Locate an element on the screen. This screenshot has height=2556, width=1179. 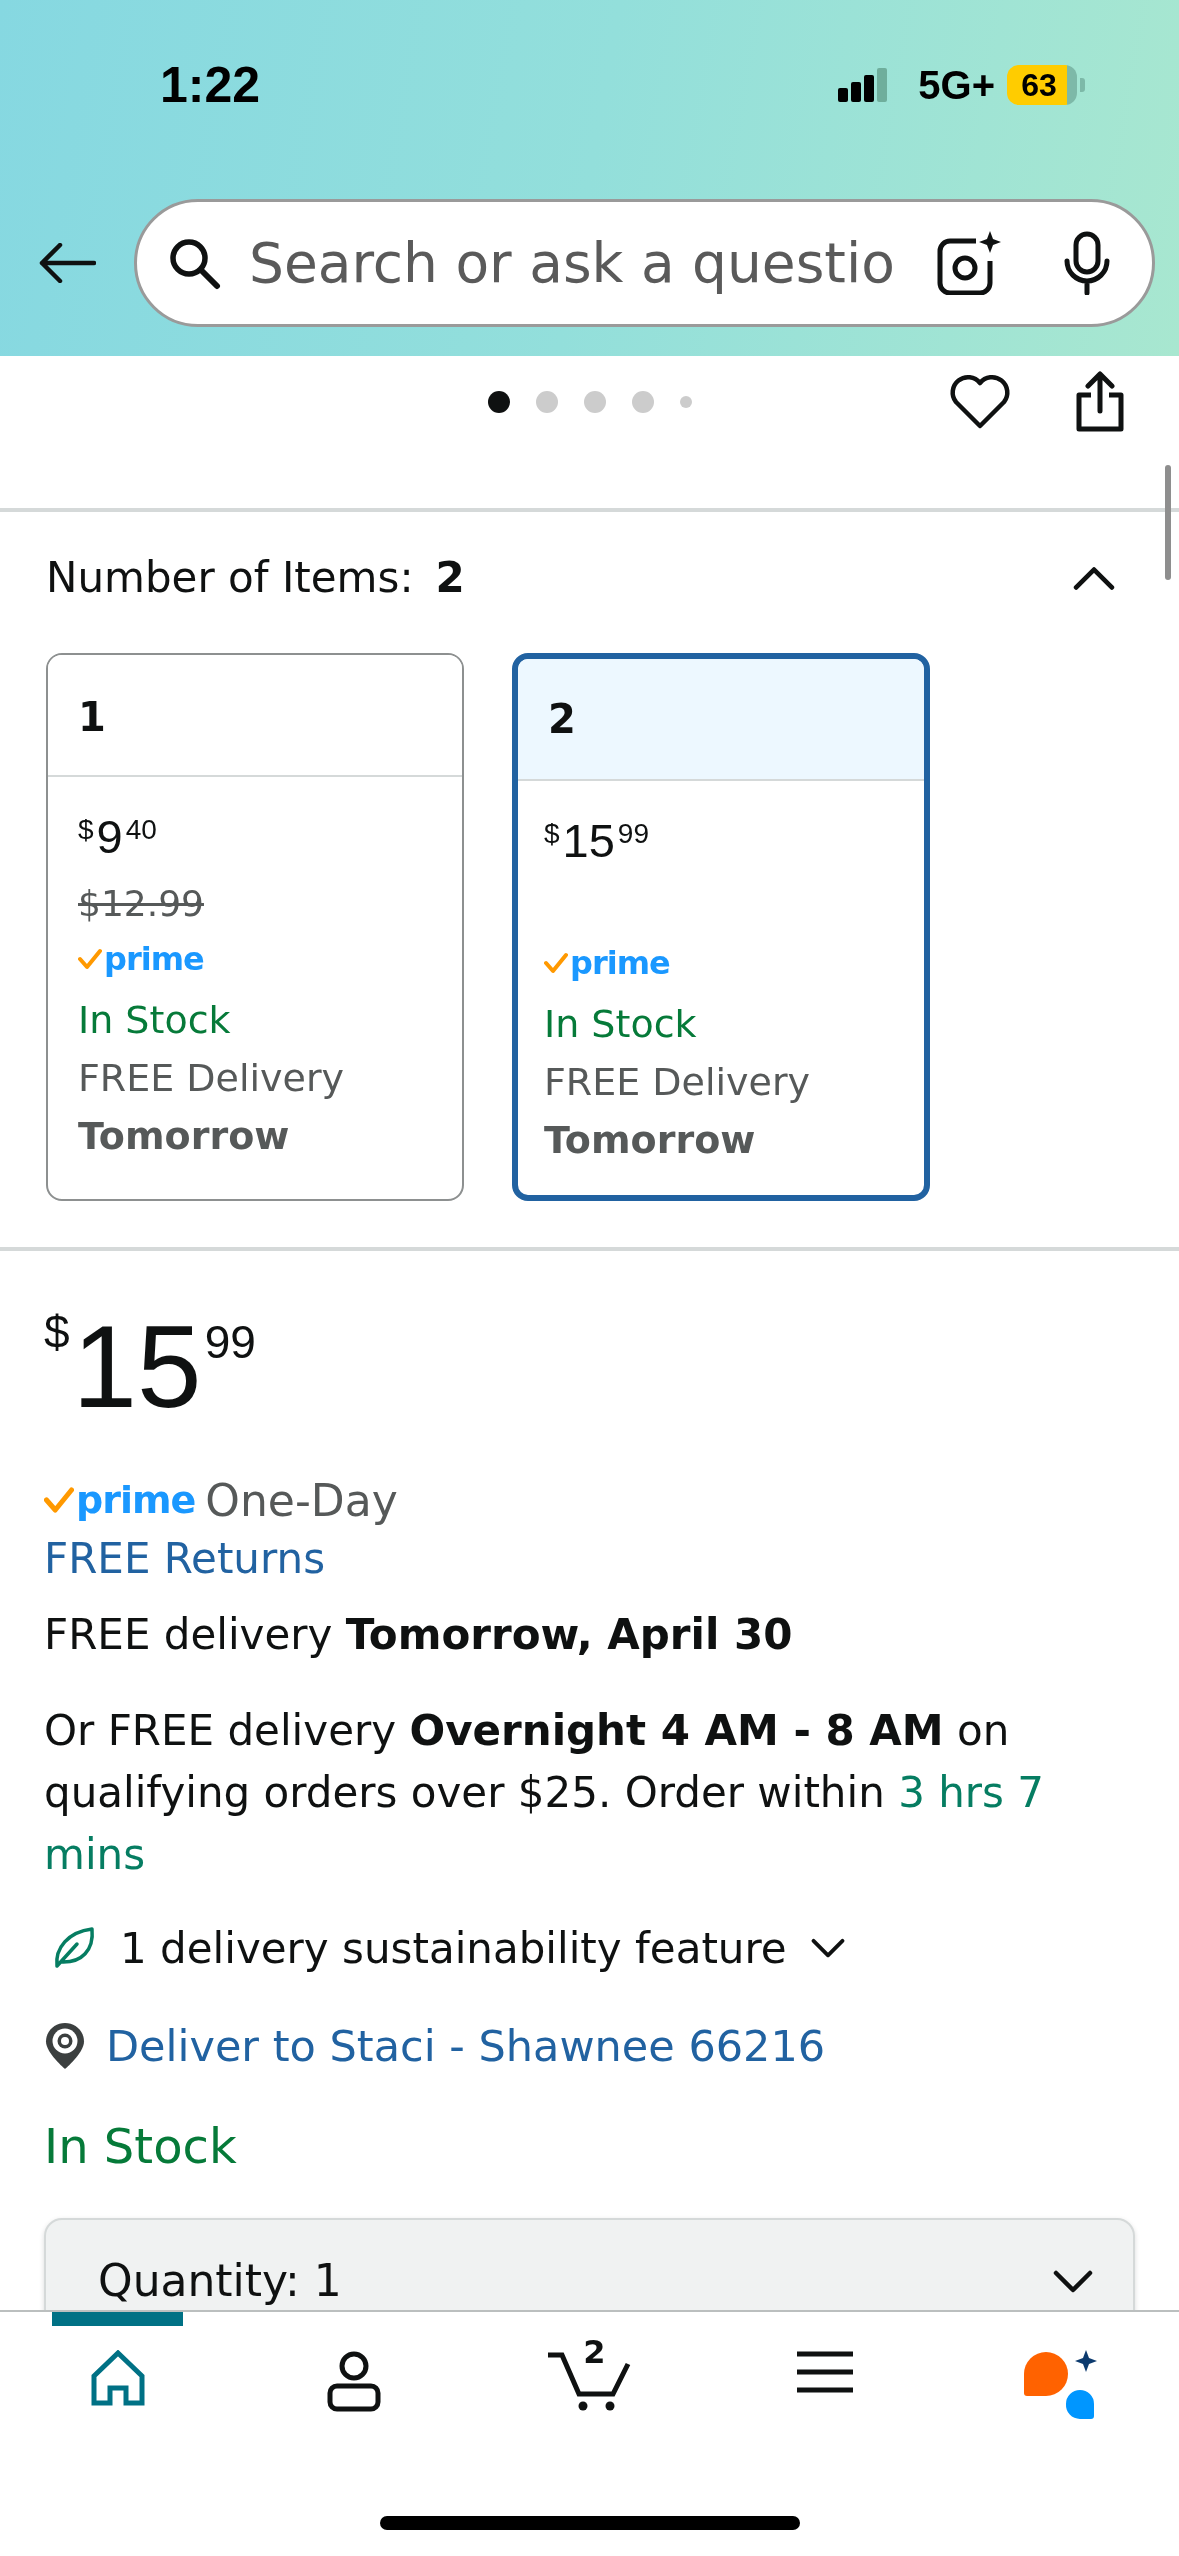
search-icon is located at coordinates (194, 263).